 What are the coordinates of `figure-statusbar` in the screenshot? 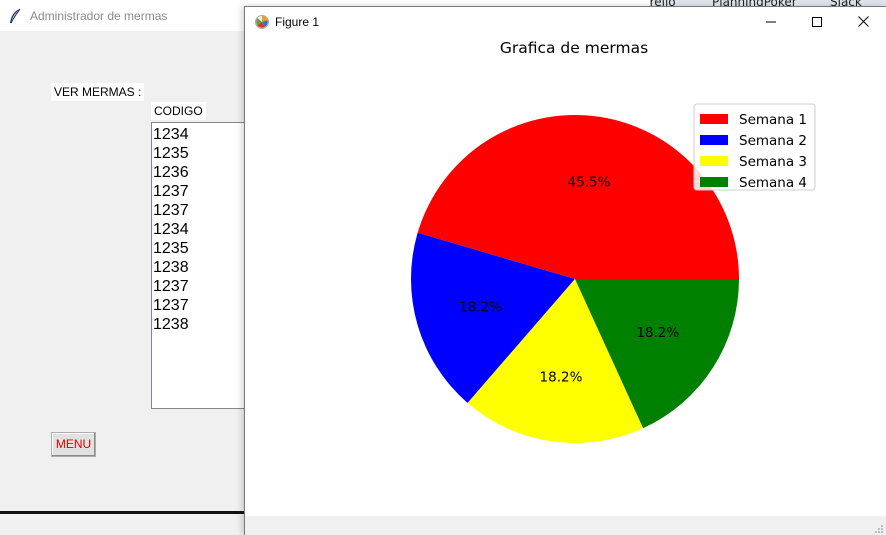 It's located at (565, 525).